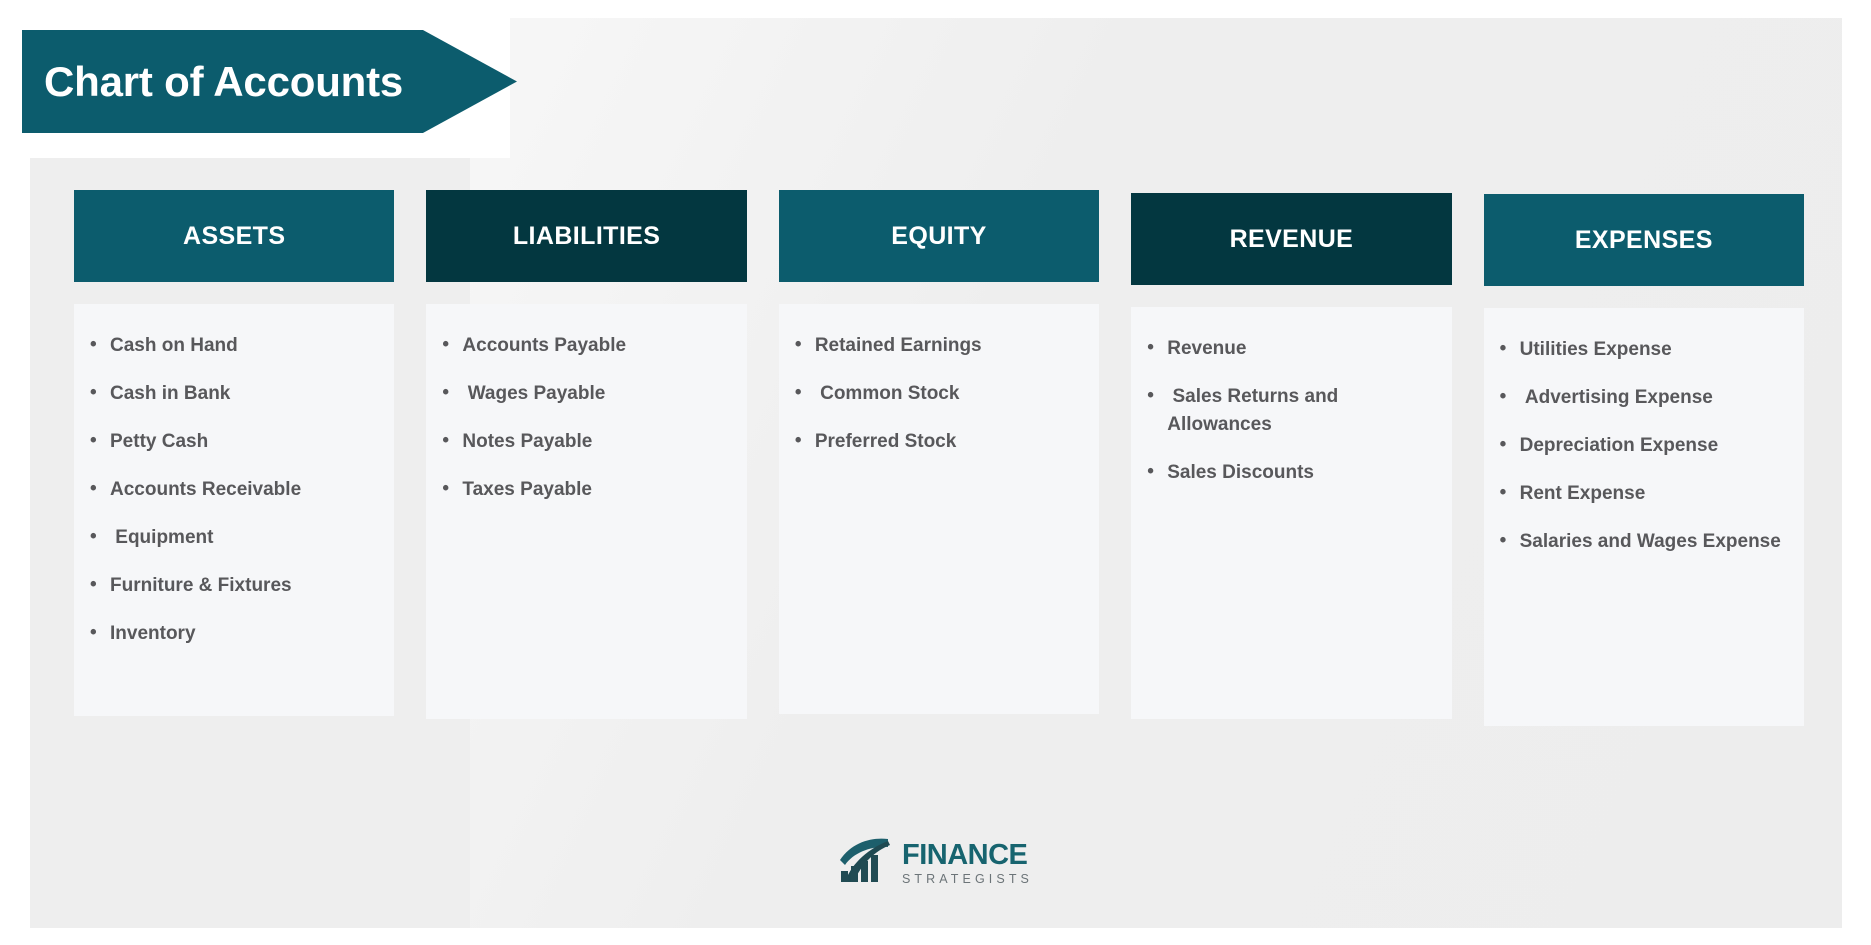 The height and width of the screenshot is (945, 1871). I want to click on list-item: Preferred Stock, so click(939, 441).